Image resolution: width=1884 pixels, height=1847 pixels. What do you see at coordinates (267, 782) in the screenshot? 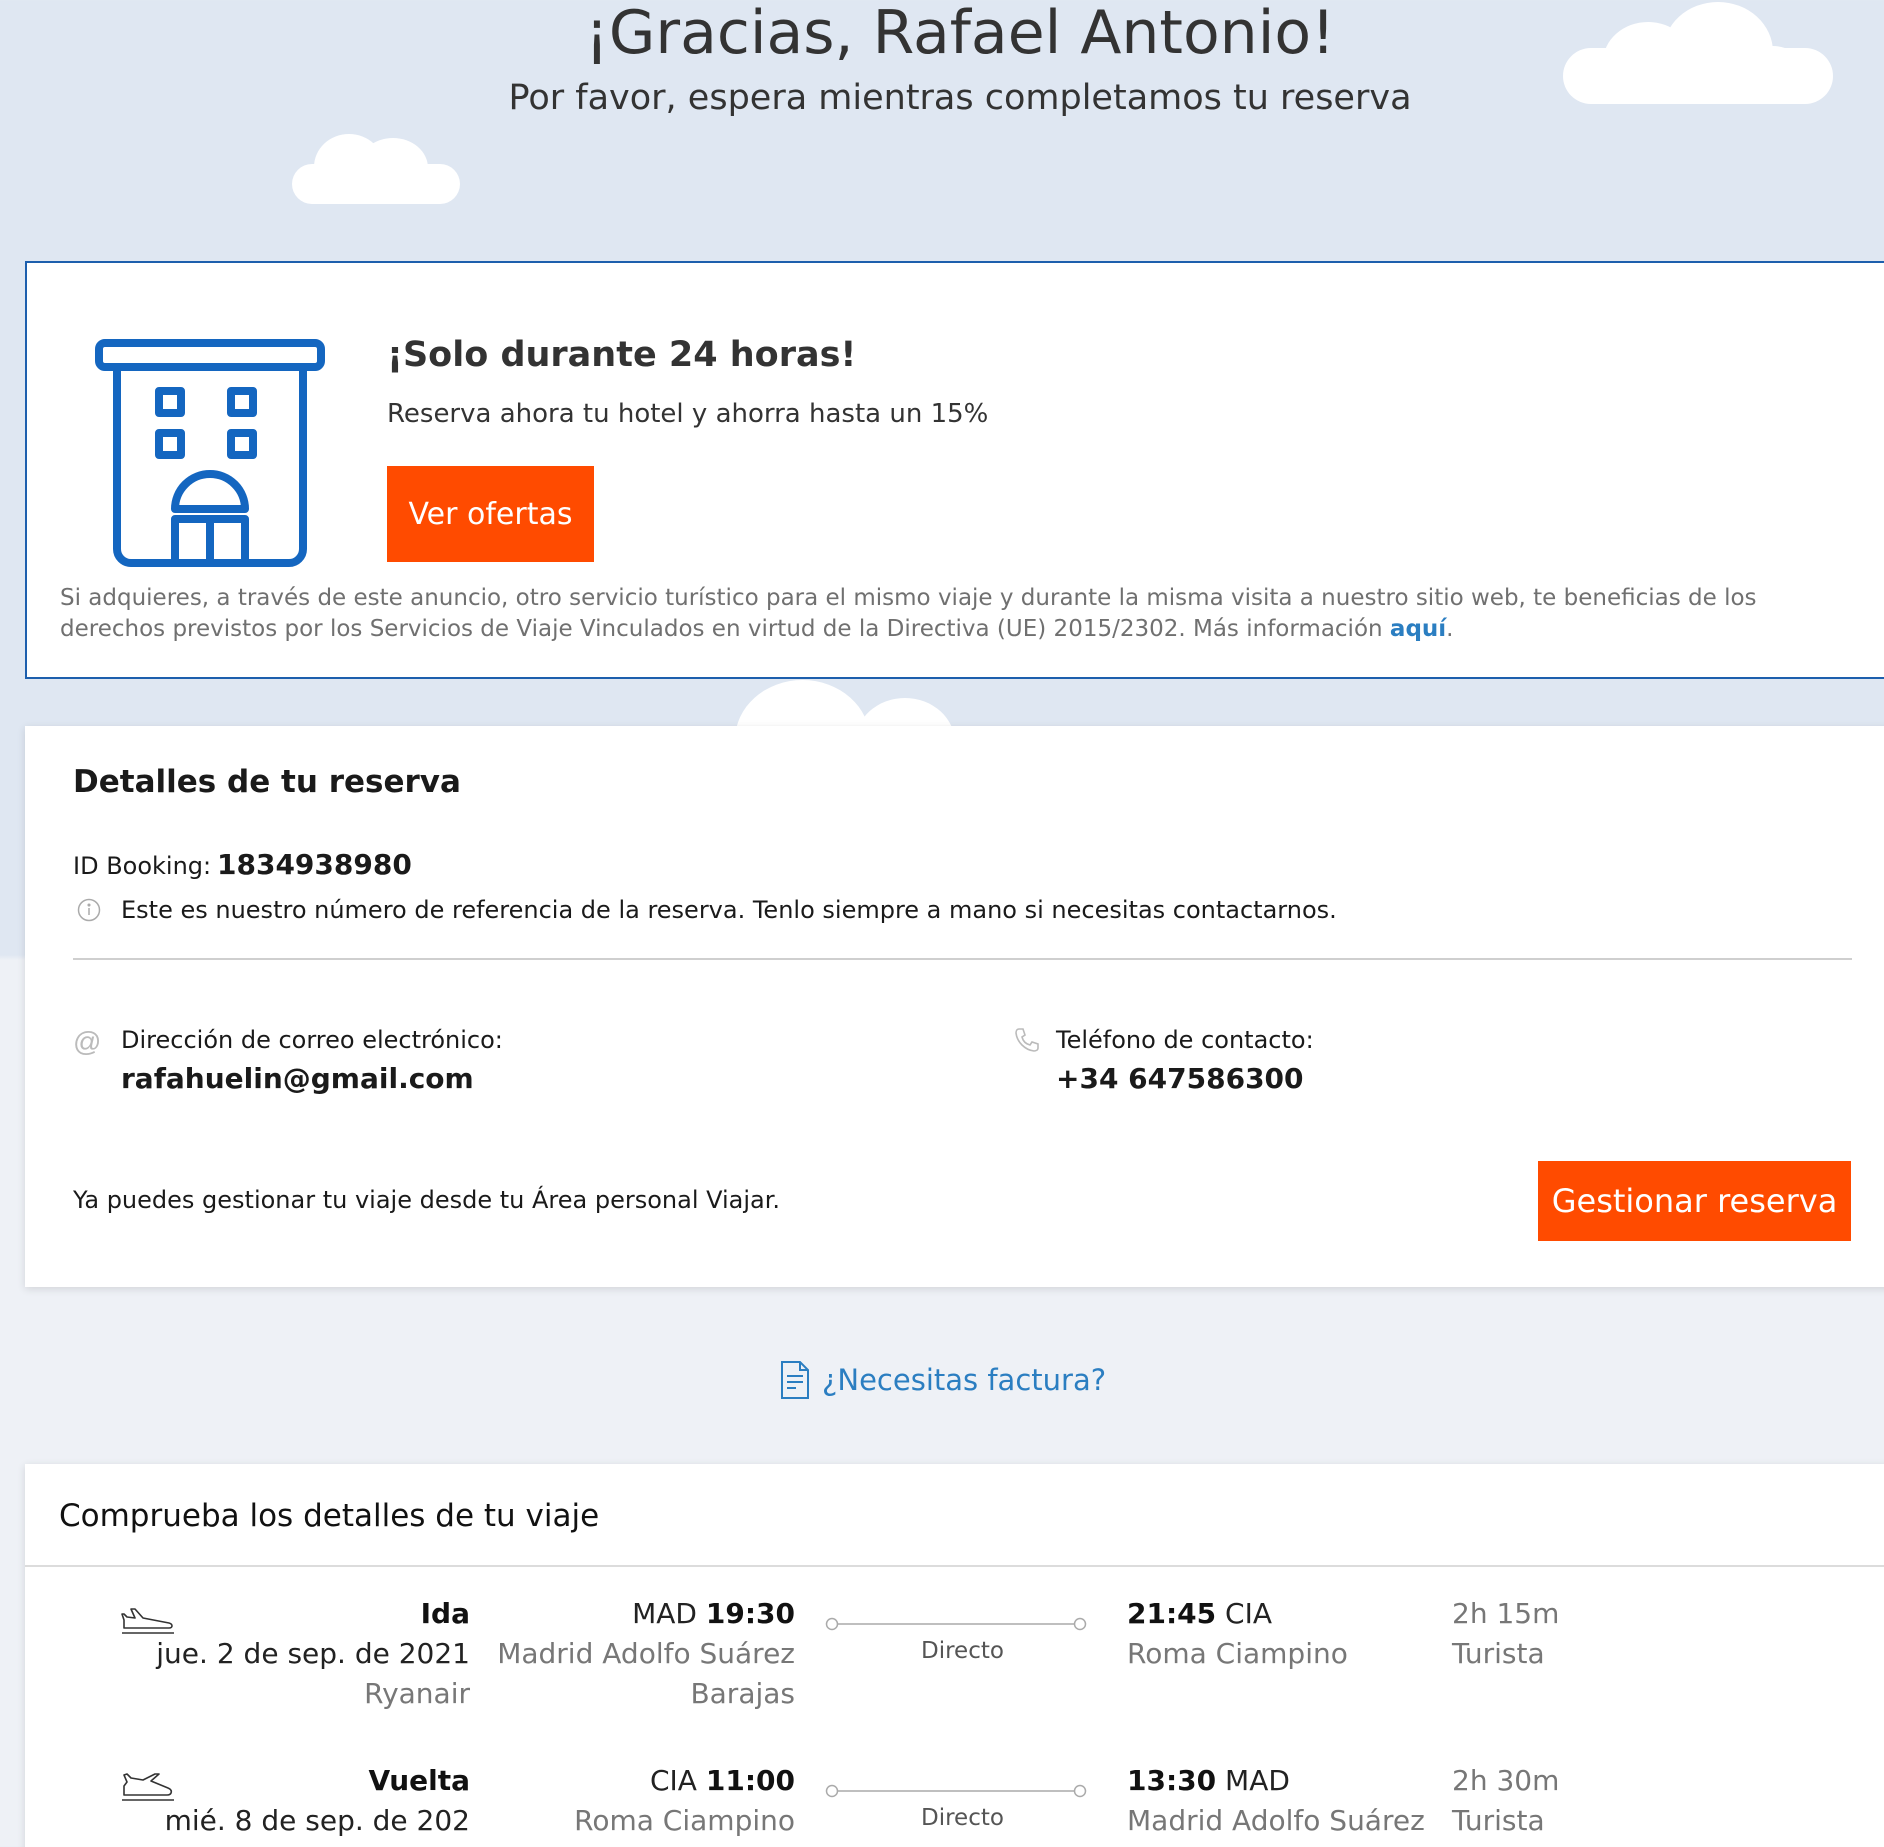
I see `booking-details-title: Detalles de tu reserva` at bounding box center [267, 782].